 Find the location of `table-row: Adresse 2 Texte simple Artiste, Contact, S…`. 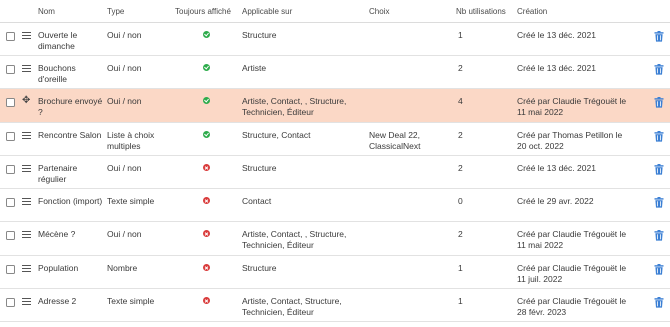

table-row: Adresse 2 Texte simple Artiste, Contact, S… is located at coordinates (335, 305).